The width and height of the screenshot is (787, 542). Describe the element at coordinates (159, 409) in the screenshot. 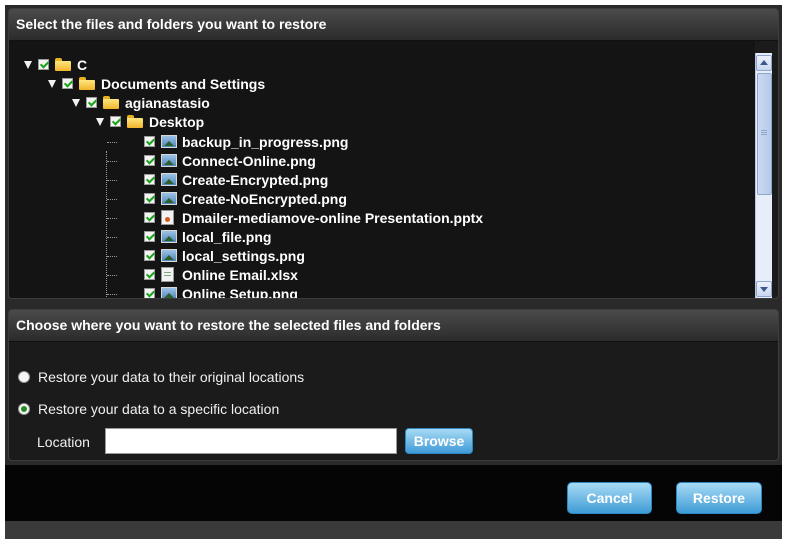

I see `option-specific-label: Restore your data to a specific location` at that location.